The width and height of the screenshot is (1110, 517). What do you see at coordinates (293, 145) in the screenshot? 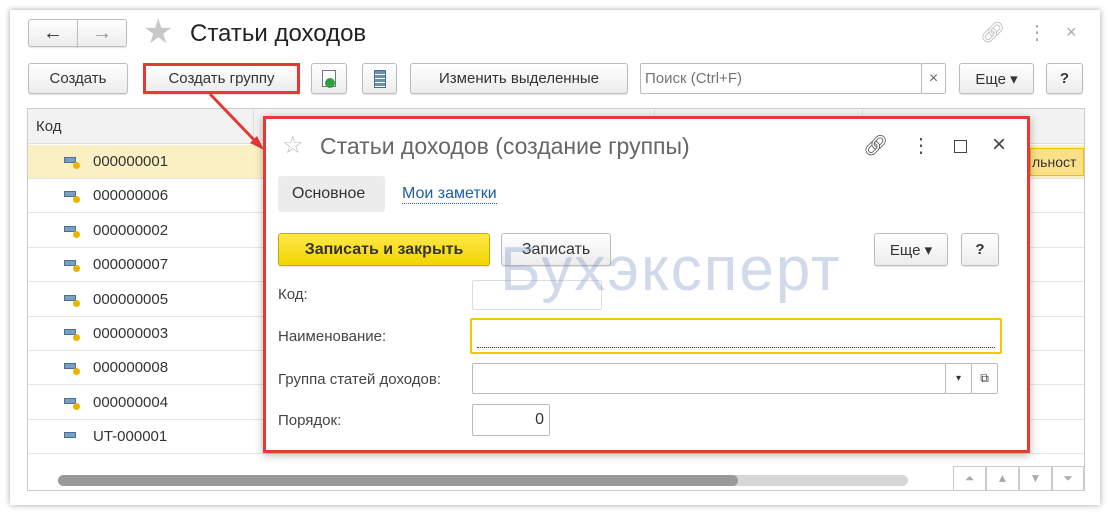
I see `dialog-favorite-star-icon: ☆` at bounding box center [293, 145].